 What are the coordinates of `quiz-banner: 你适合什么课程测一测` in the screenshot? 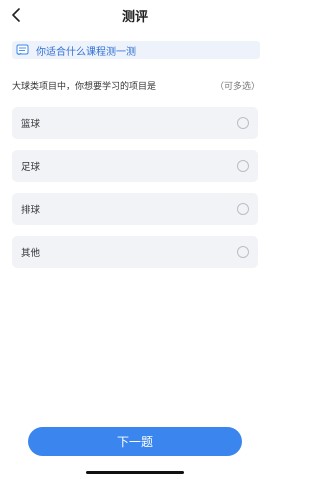 It's located at (136, 50).